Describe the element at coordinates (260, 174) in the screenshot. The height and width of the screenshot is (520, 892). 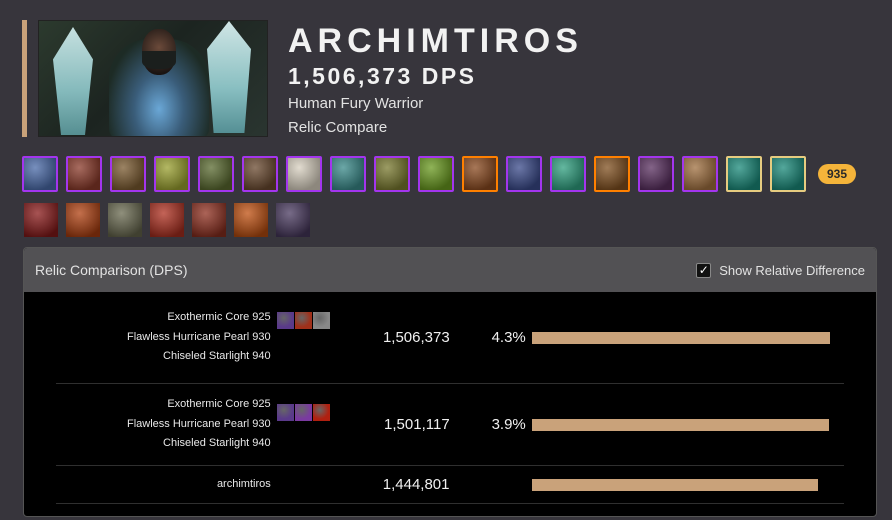
I see `shirt-icon` at that location.